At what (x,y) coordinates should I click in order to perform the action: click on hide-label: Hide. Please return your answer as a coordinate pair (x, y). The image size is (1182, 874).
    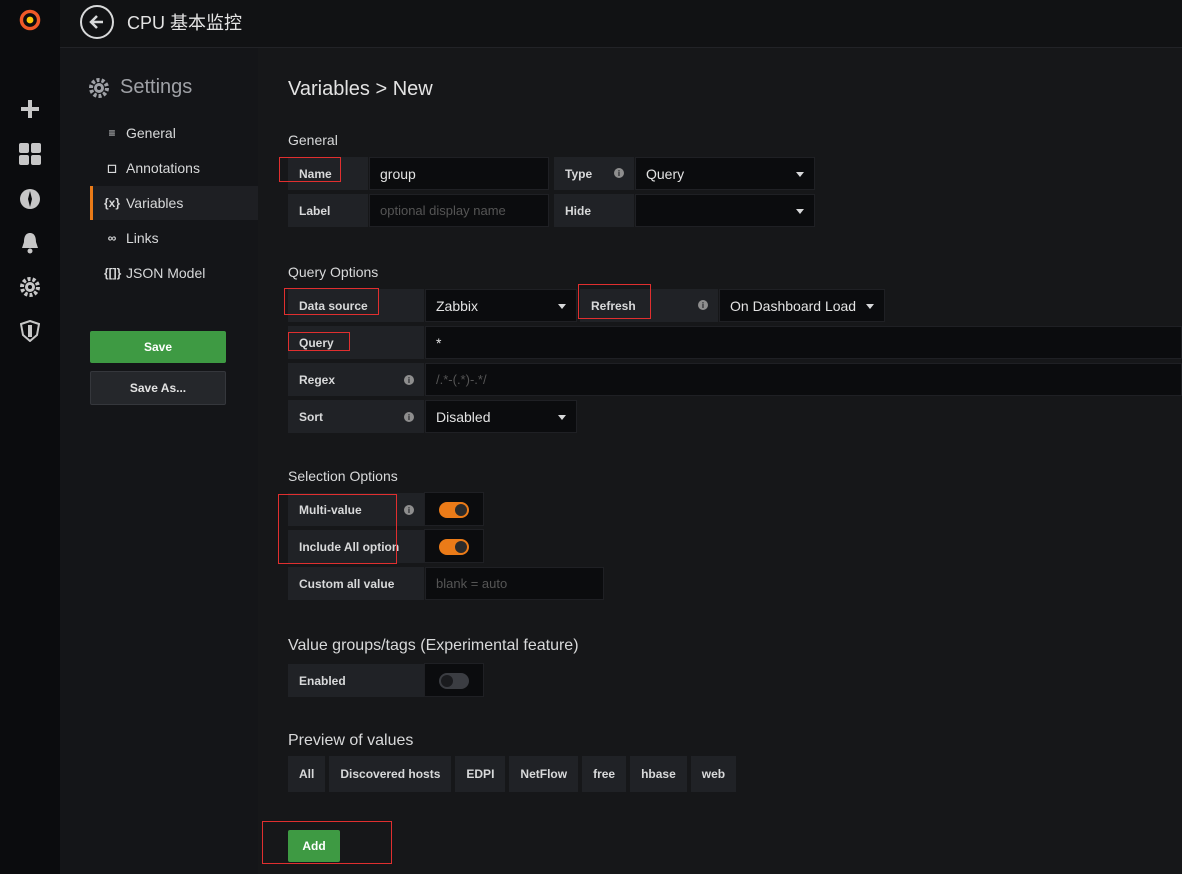
    Looking at the image, I should click on (594, 210).